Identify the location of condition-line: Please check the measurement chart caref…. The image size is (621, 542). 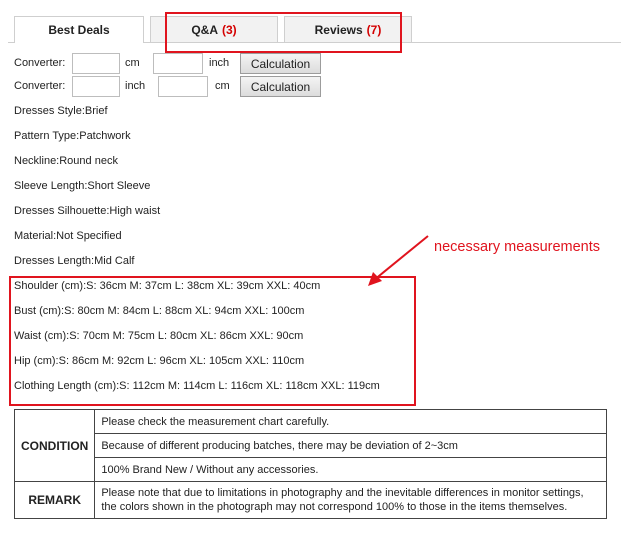
(350, 421).